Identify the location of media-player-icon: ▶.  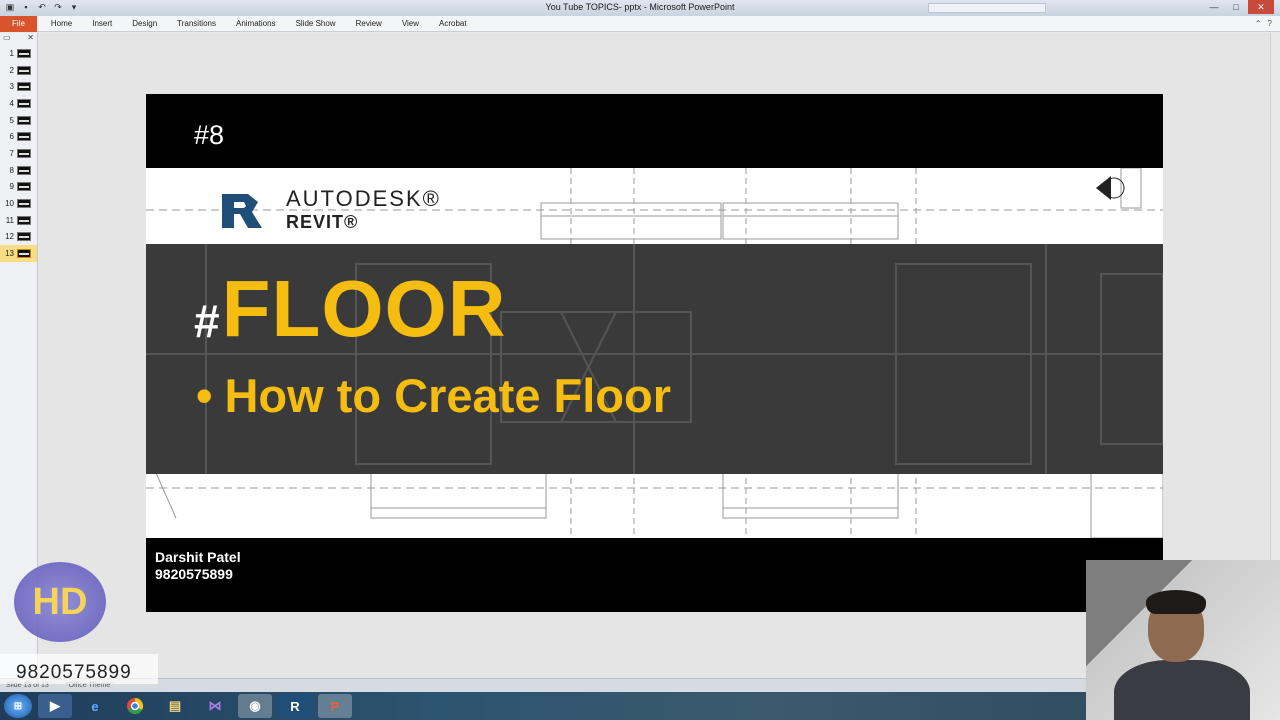
(55, 706).